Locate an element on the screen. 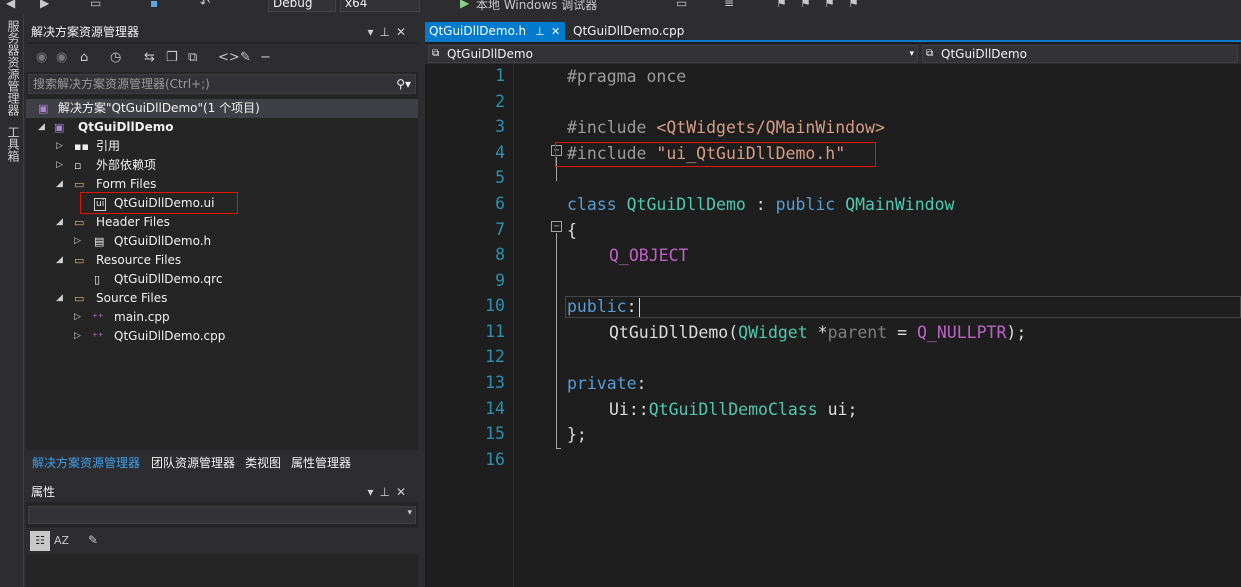 This screenshot has height=587, width=1241. line-number: 7 is located at coordinates (500, 229).